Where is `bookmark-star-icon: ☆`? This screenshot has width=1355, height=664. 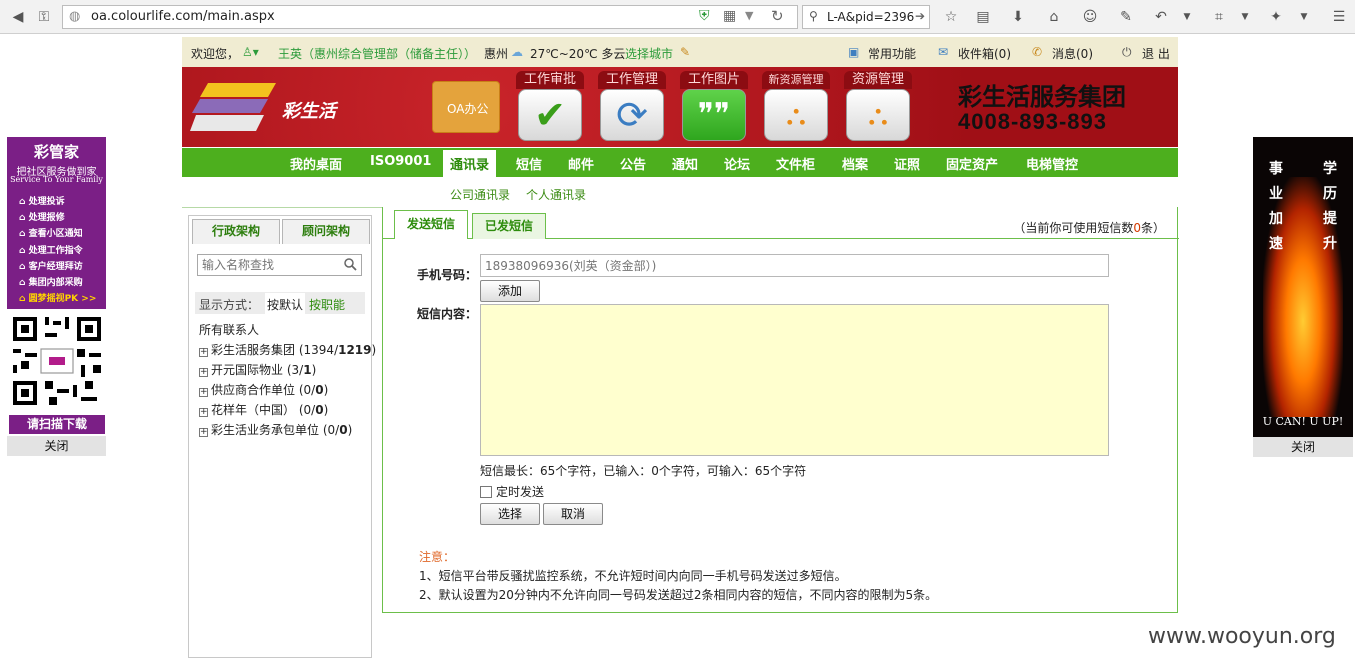
bookmark-star-icon: ☆ is located at coordinates (951, 17).